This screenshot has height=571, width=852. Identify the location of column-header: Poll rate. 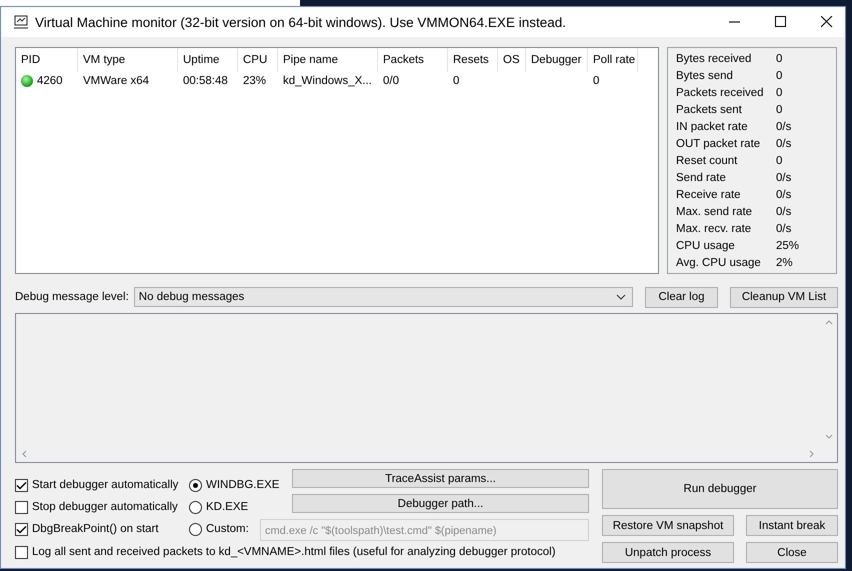
(613, 60).